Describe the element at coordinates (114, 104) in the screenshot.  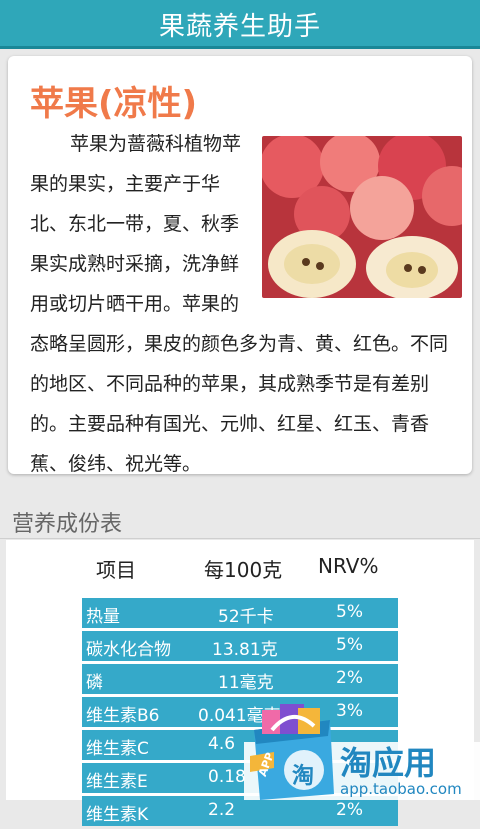
I see `fruit-name: 苹果(凉性)` at that location.